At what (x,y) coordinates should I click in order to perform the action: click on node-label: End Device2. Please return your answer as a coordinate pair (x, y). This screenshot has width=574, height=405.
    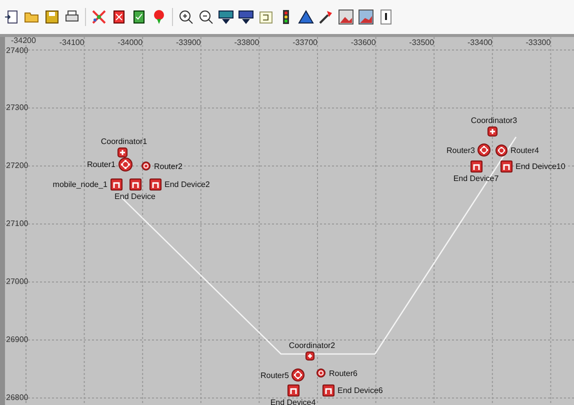
    Looking at the image, I should click on (187, 184).